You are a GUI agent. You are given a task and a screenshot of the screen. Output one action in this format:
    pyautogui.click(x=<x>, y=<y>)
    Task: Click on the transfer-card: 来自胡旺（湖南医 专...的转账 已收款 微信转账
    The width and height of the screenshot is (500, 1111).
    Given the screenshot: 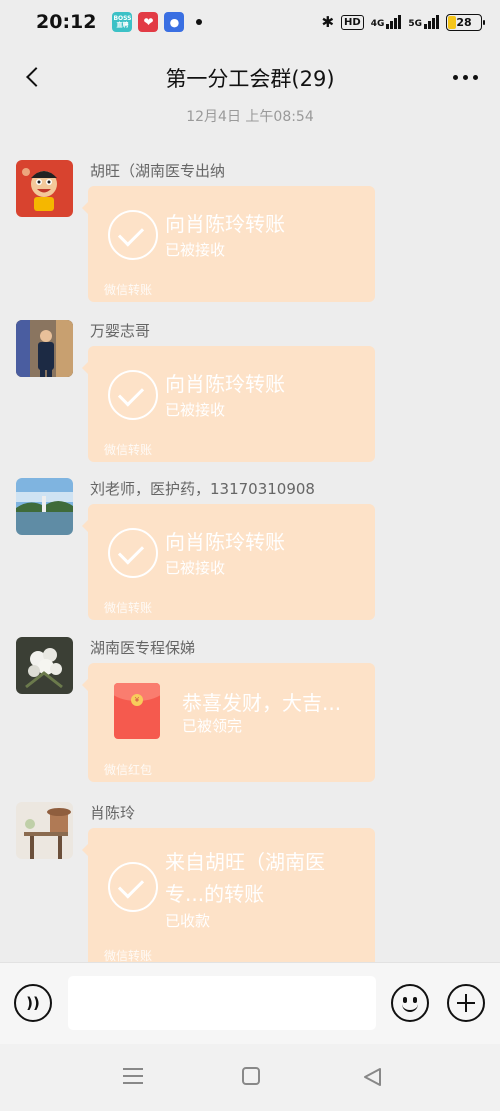 What is the action you would take?
    pyautogui.click(x=228, y=898)
    